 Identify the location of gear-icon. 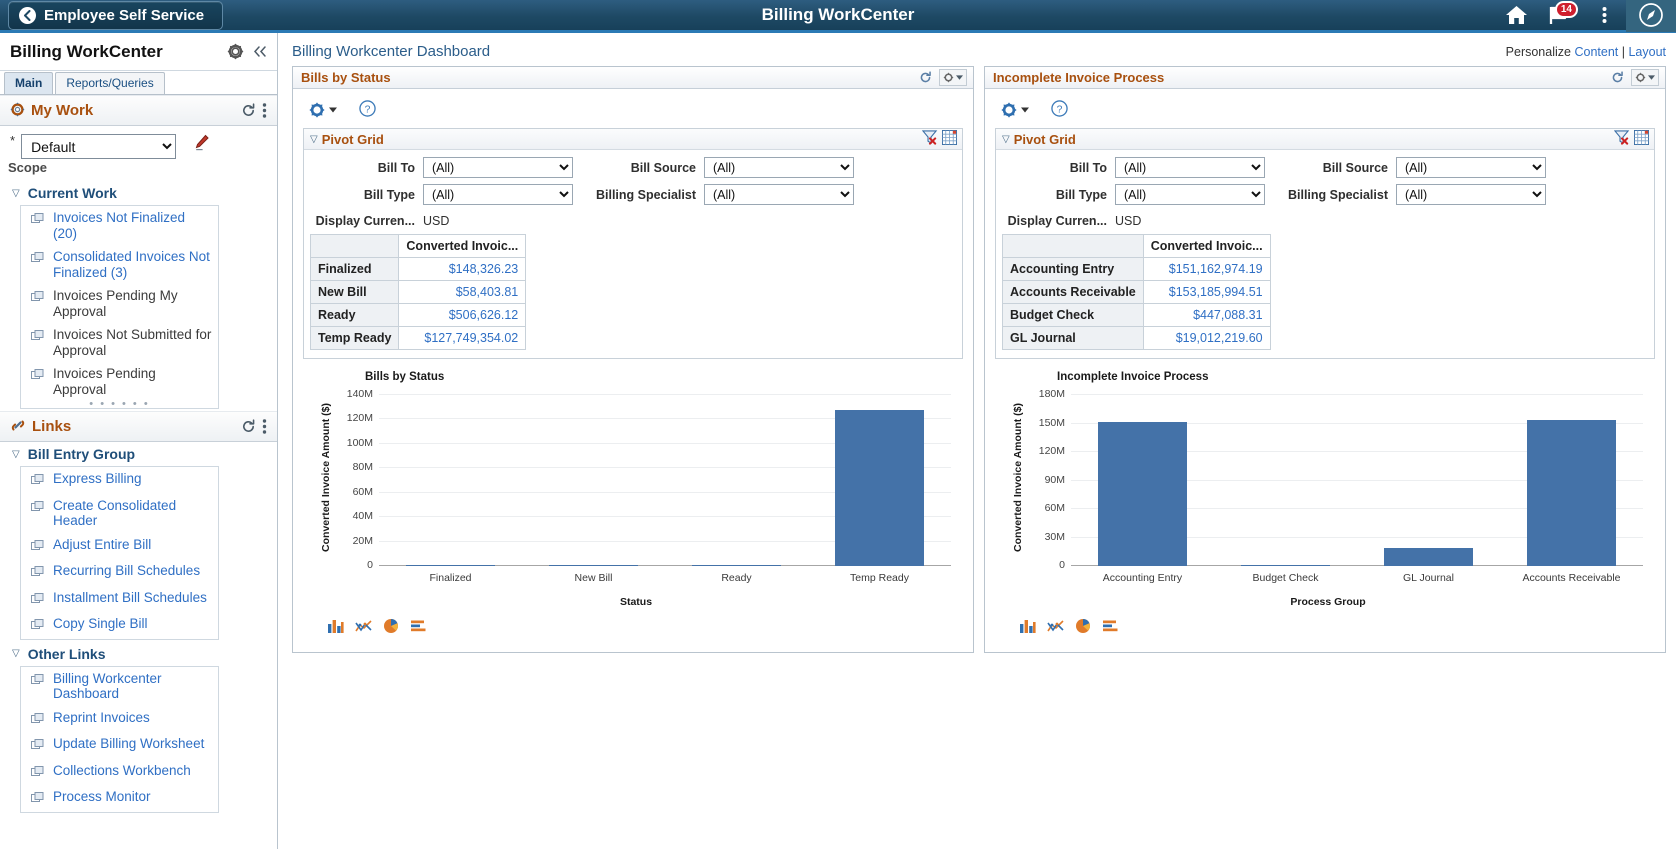
(235, 51).